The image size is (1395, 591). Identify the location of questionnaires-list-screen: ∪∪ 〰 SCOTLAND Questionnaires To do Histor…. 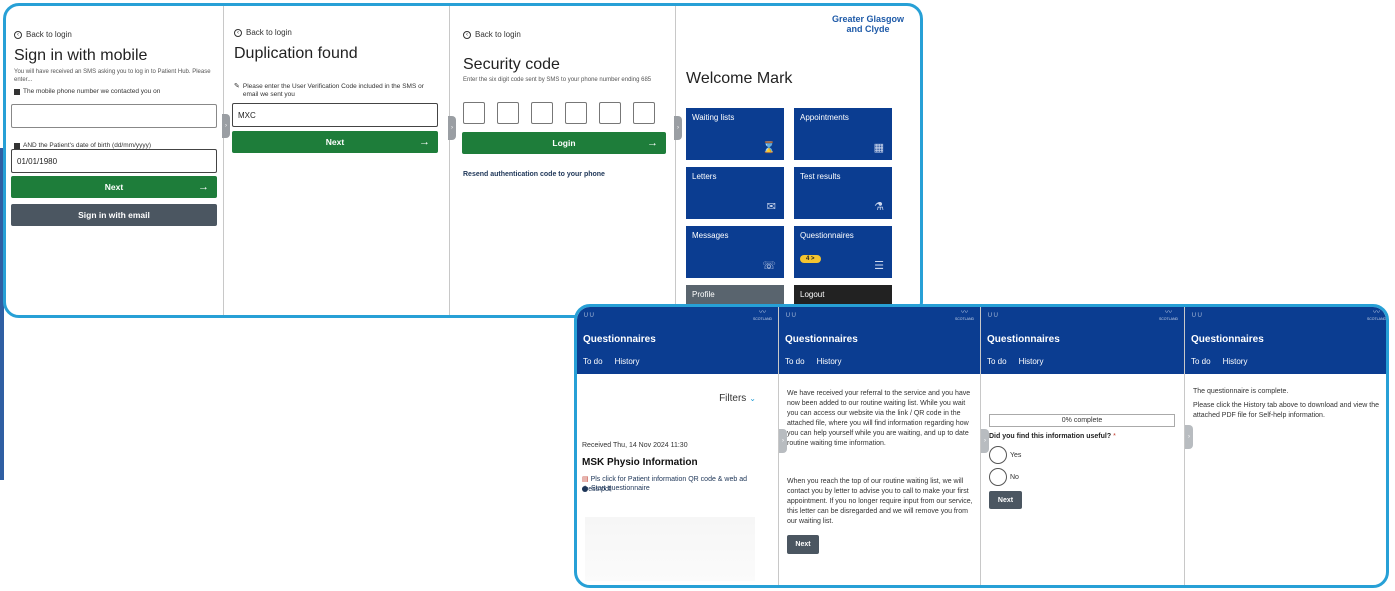
(678, 446).